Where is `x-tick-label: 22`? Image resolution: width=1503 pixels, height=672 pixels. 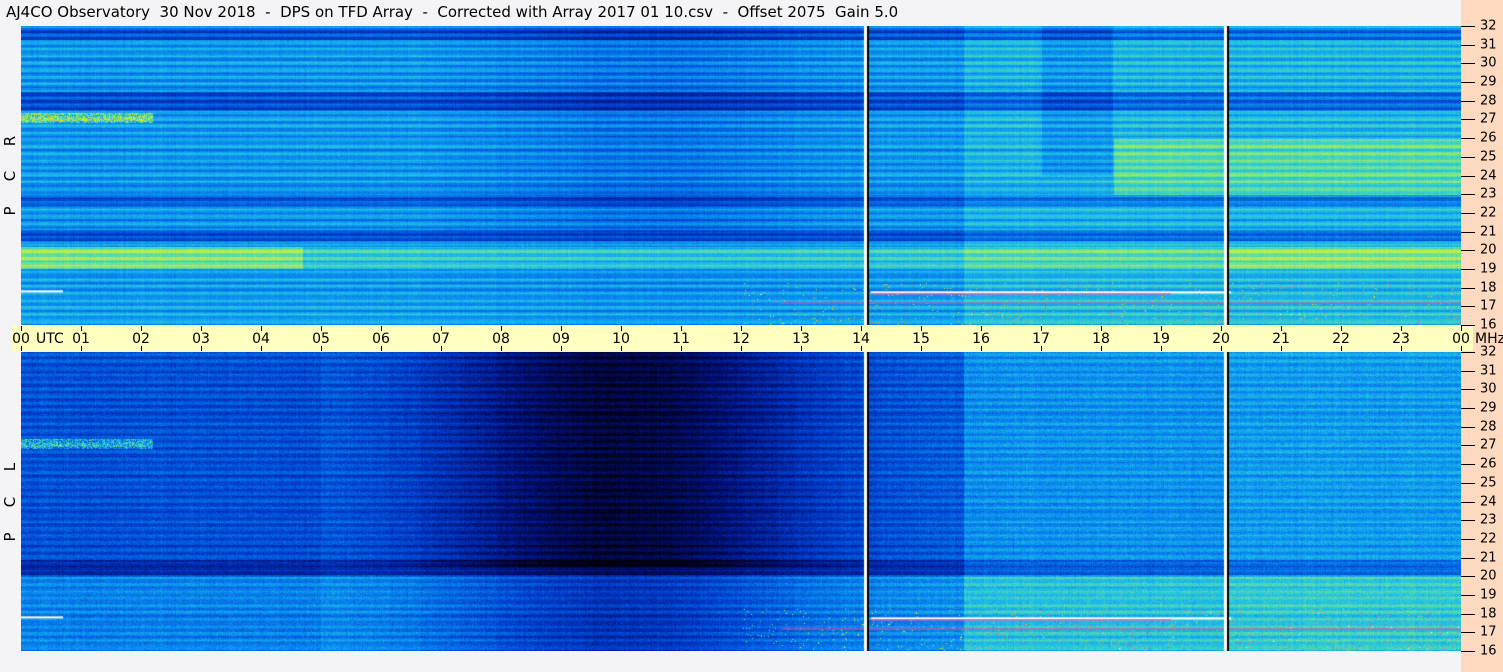 x-tick-label: 22 is located at coordinates (1341, 339).